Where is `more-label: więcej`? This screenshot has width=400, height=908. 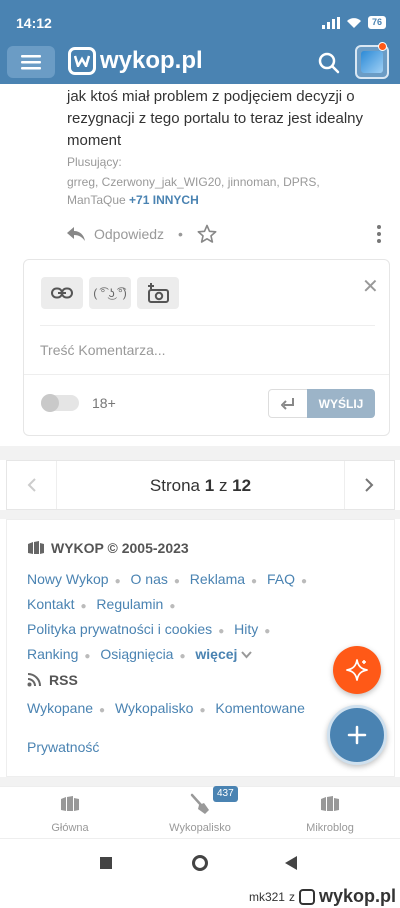 more-label: więcej is located at coordinates (216, 654).